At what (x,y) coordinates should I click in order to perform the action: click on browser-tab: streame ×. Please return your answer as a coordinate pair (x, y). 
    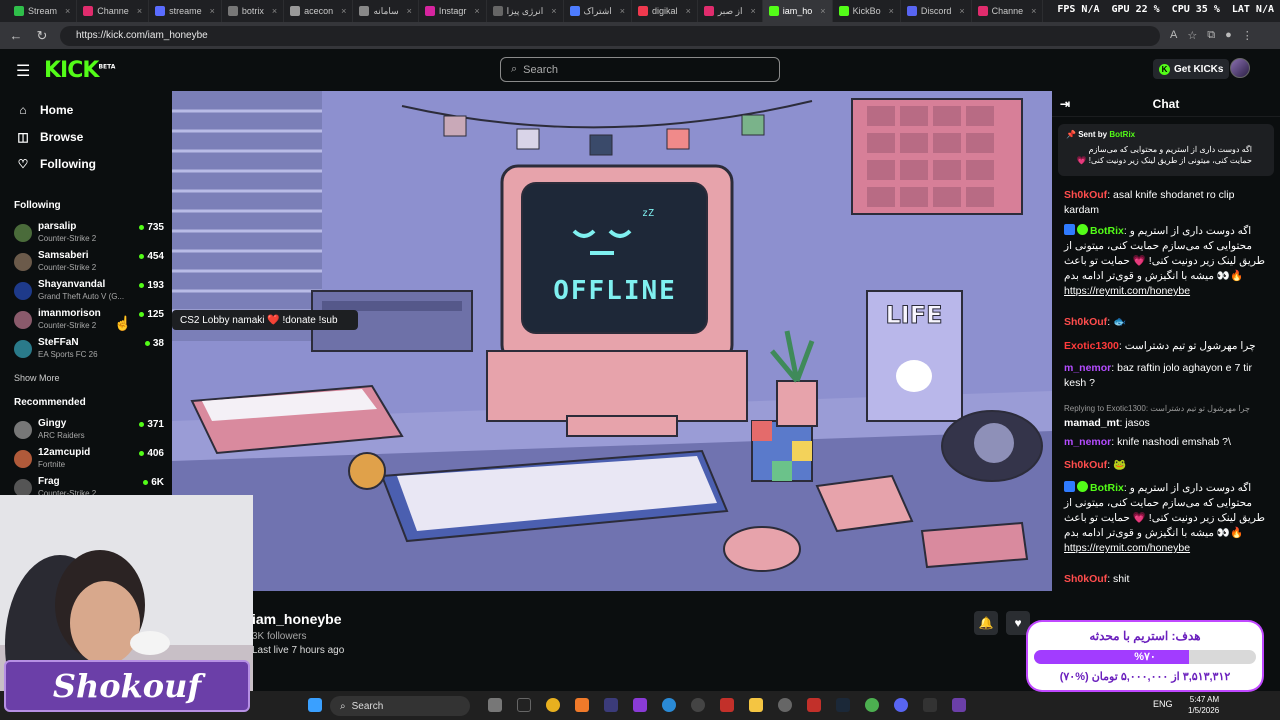
    Looking at the image, I should click on (185, 11).